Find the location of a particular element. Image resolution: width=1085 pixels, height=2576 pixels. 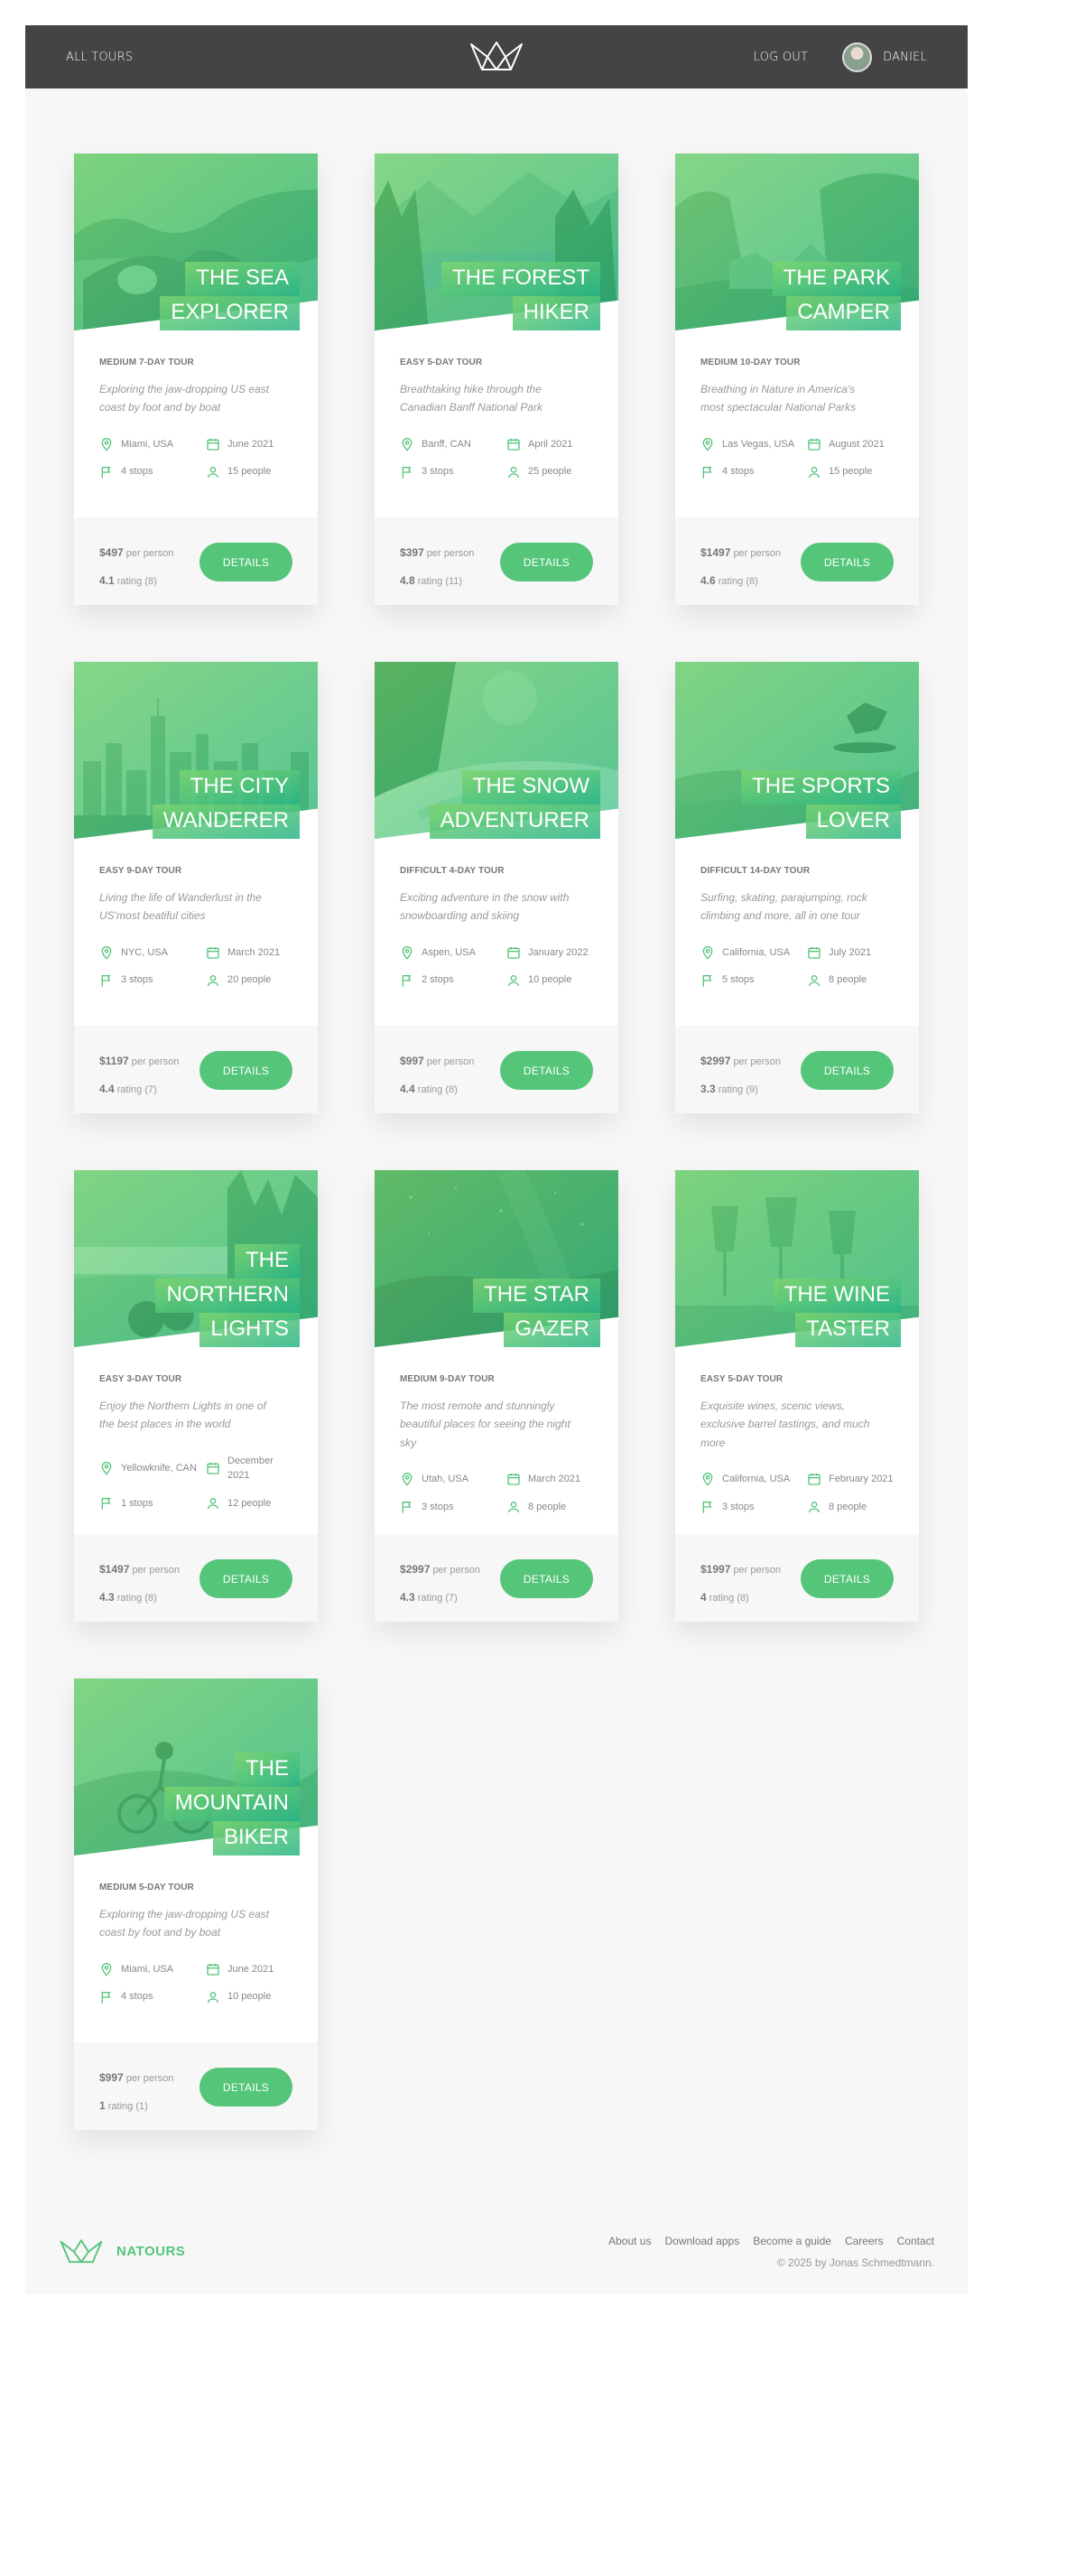

site-header: All tours Log out Daniel is located at coordinates (496, 56).